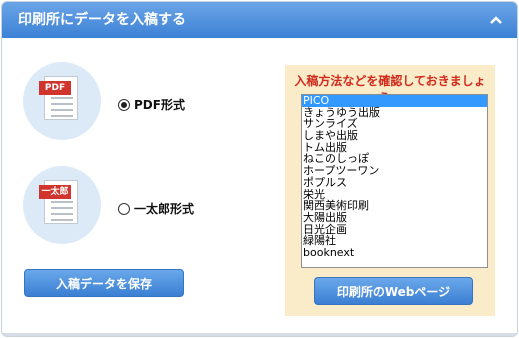 The image size is (519, 338). I want to click on dialog-header: 印刷所にデータを入稿する, so click(259, 20).